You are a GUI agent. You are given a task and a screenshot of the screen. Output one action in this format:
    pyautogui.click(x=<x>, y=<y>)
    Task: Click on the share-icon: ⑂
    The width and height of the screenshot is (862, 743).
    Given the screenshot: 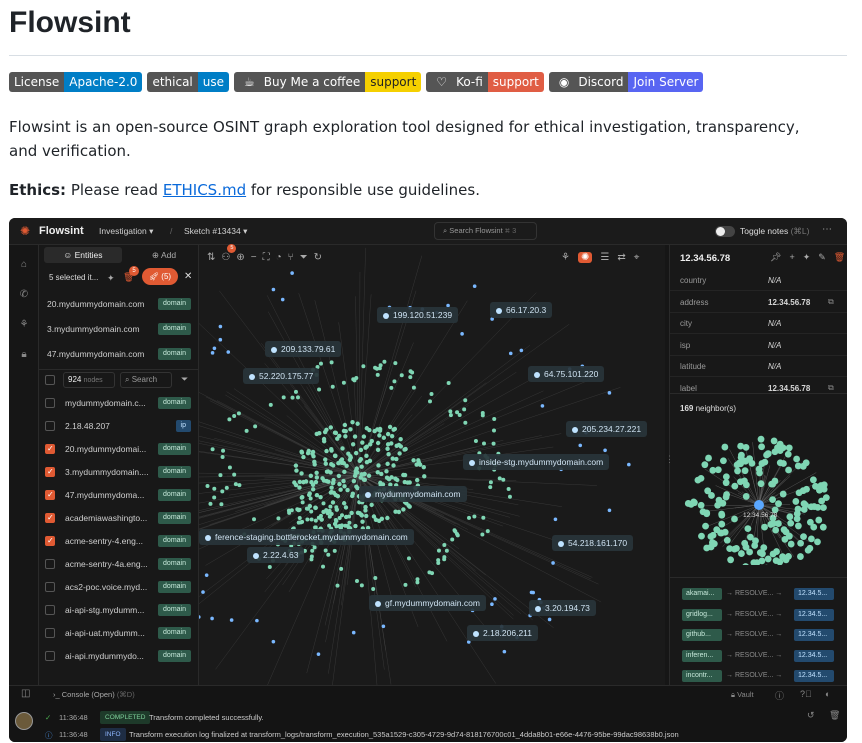 What is the action you would take?
    pyautogui.click(x=291, y=257)
    